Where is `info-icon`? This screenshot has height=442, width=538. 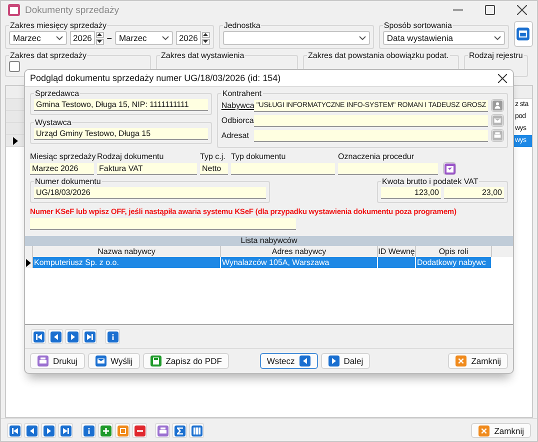 info-icon is located at coordinates (88, 430).